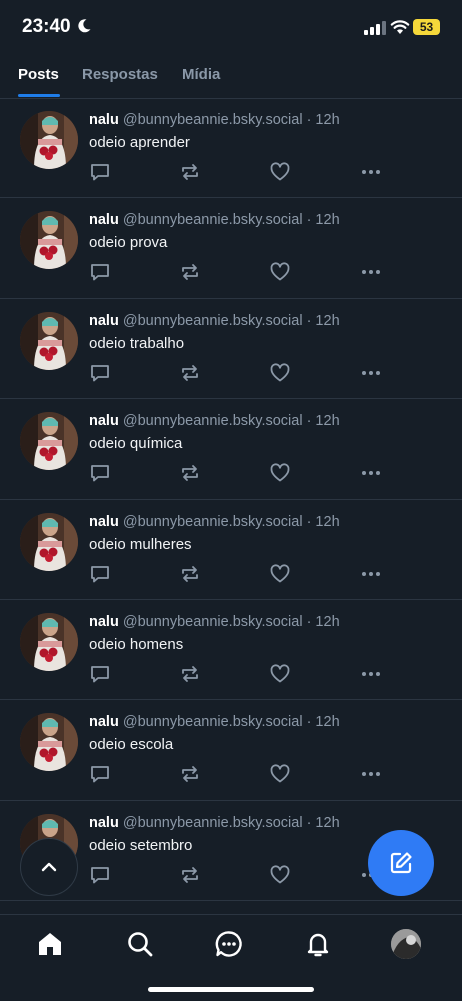 The height and width of the screenshot is (1001, 462). Describe the element at coordinates (46, 26) in the screenshot. I see `status-time: 23:40` at that location.